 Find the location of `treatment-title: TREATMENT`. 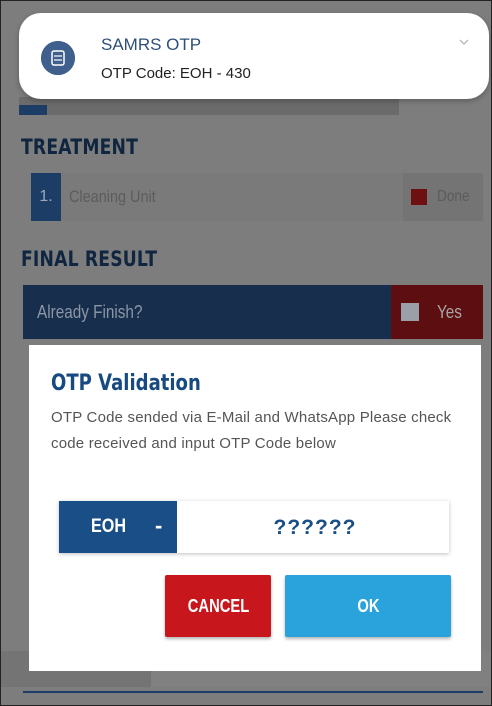

treatment-title: TREATMENT is located at coordinates (80, 147).